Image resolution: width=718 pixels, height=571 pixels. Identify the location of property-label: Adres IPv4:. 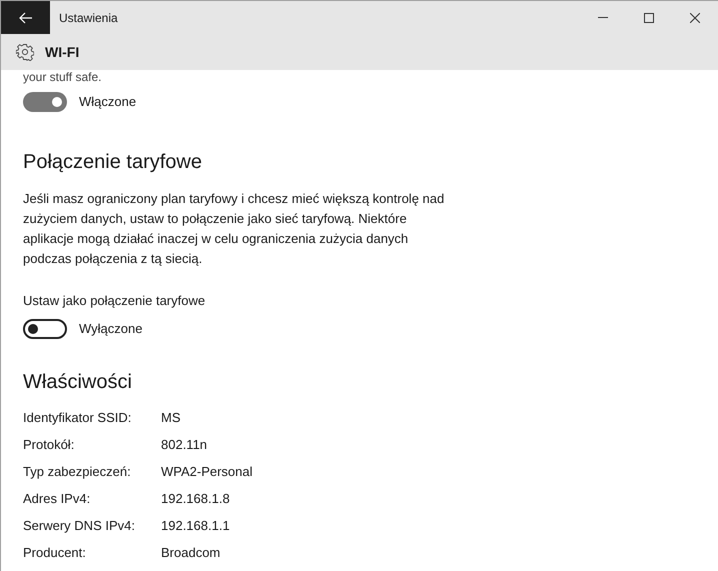
(57, 499).